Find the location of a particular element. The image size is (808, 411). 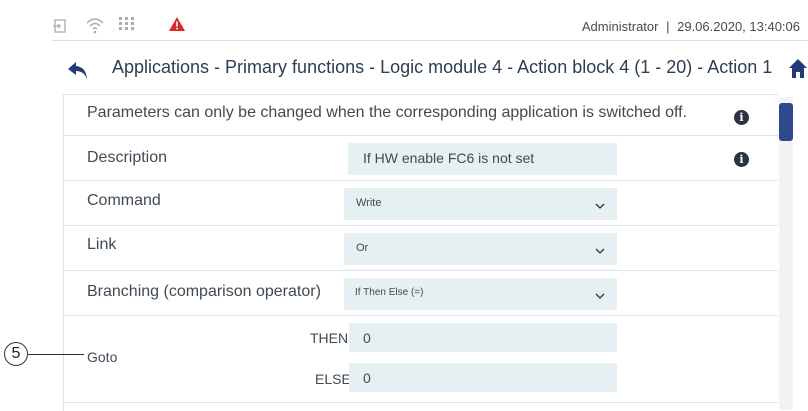

user-info: Administrator | 29.06.2020, 13:40:06 is located at coordinates (691, 26).